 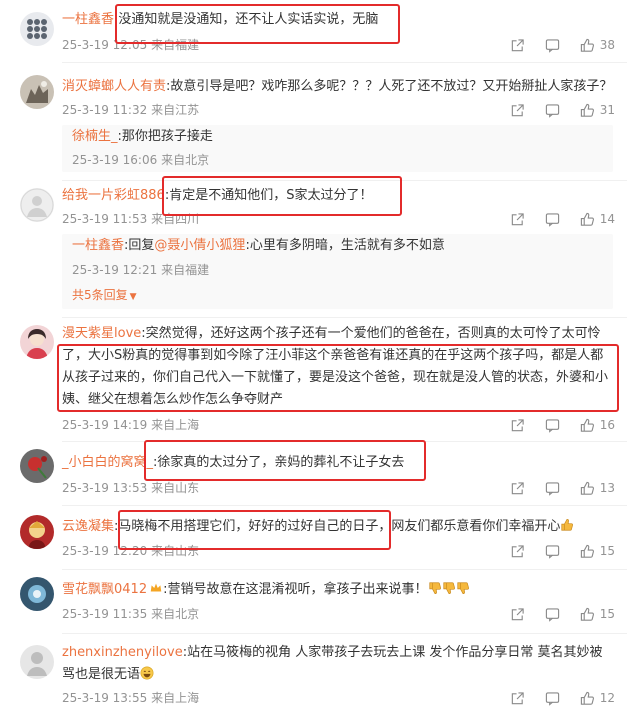 I want to click on comment-location: 来自上海, so click(x=175, y=425).